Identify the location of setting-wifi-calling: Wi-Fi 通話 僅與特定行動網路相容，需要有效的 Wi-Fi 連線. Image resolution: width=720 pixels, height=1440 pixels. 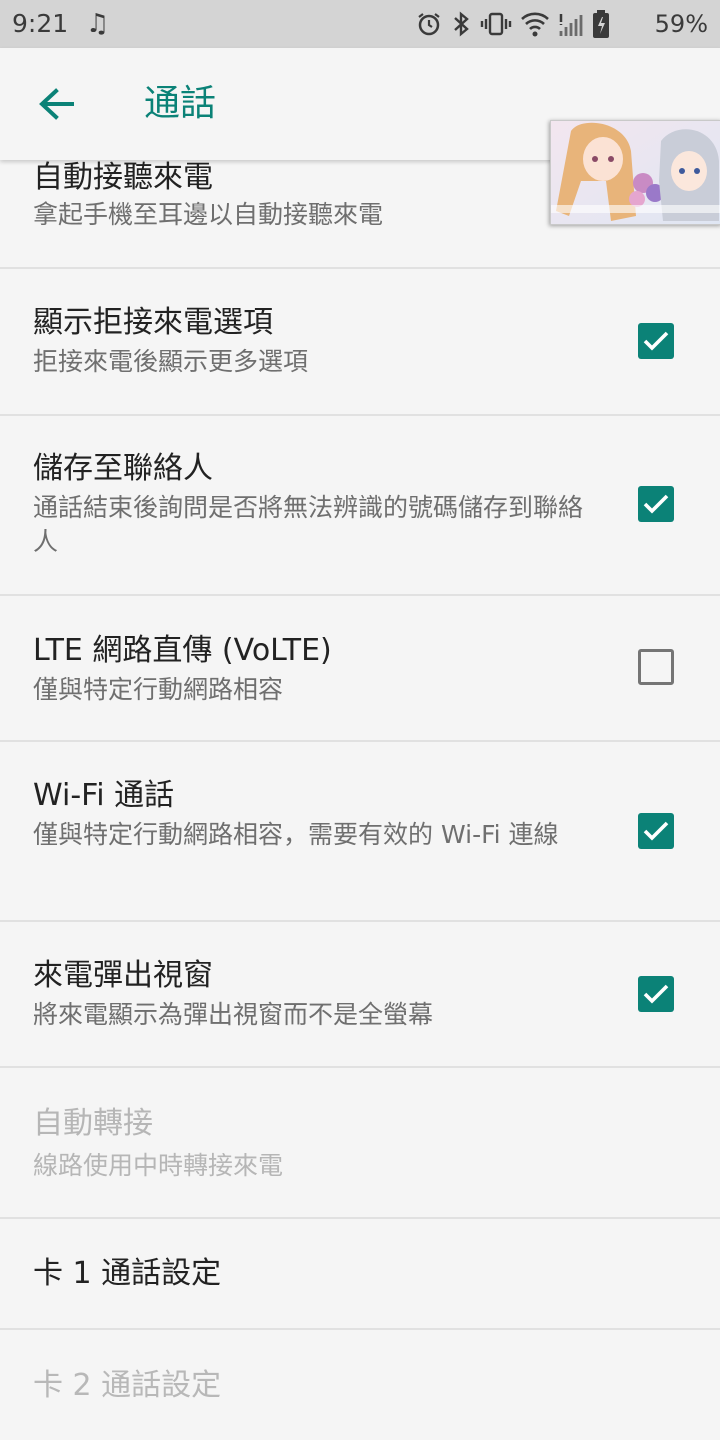
(360, 832).